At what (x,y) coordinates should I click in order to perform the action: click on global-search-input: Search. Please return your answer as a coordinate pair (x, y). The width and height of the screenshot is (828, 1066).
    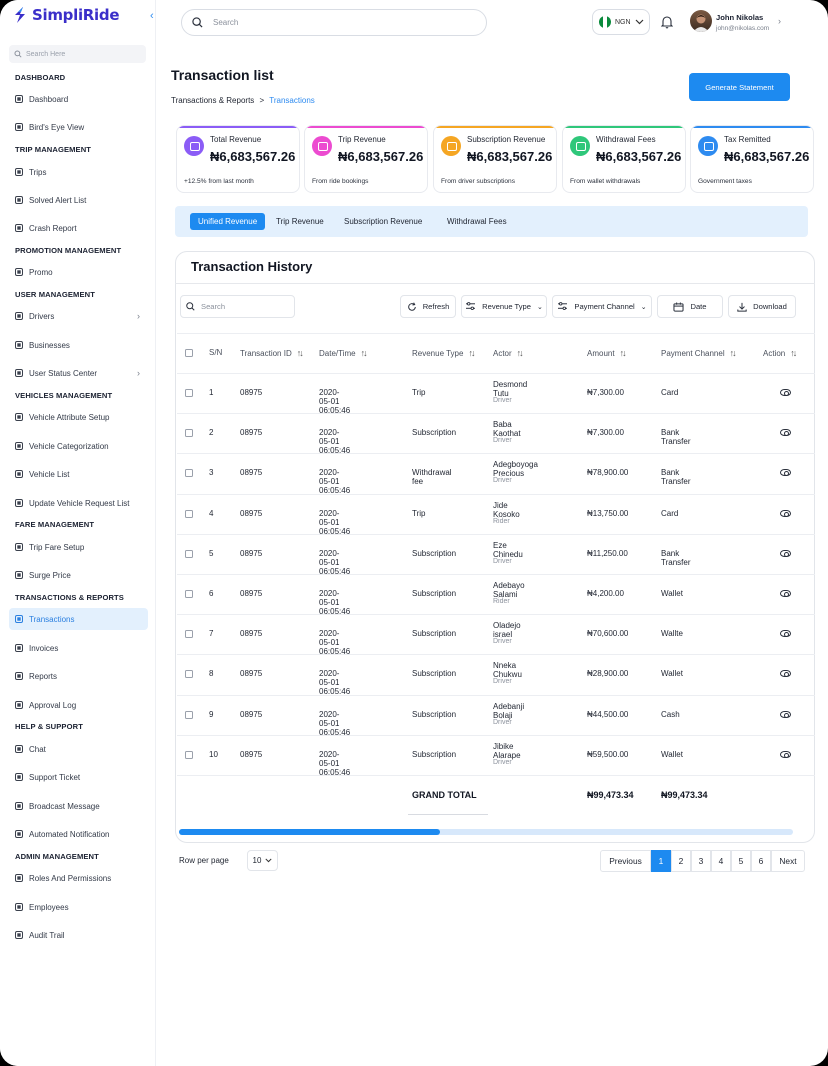
    Looking at the image, I should click on (334, 22).